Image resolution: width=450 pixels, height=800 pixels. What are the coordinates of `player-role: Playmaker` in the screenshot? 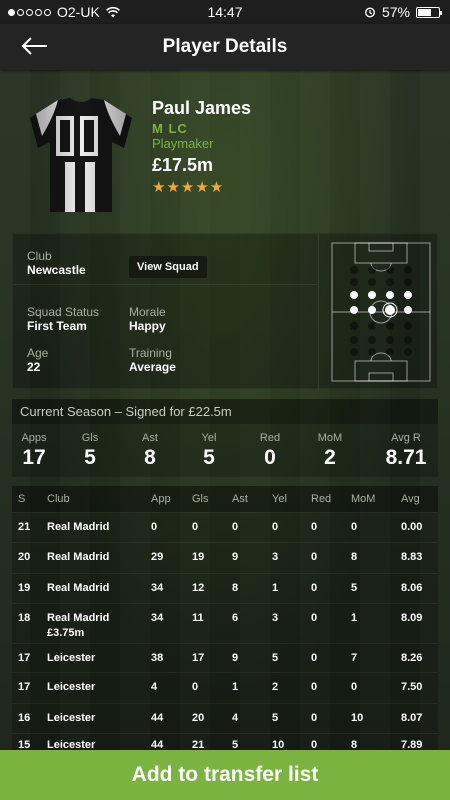 It's located at (183, 143).